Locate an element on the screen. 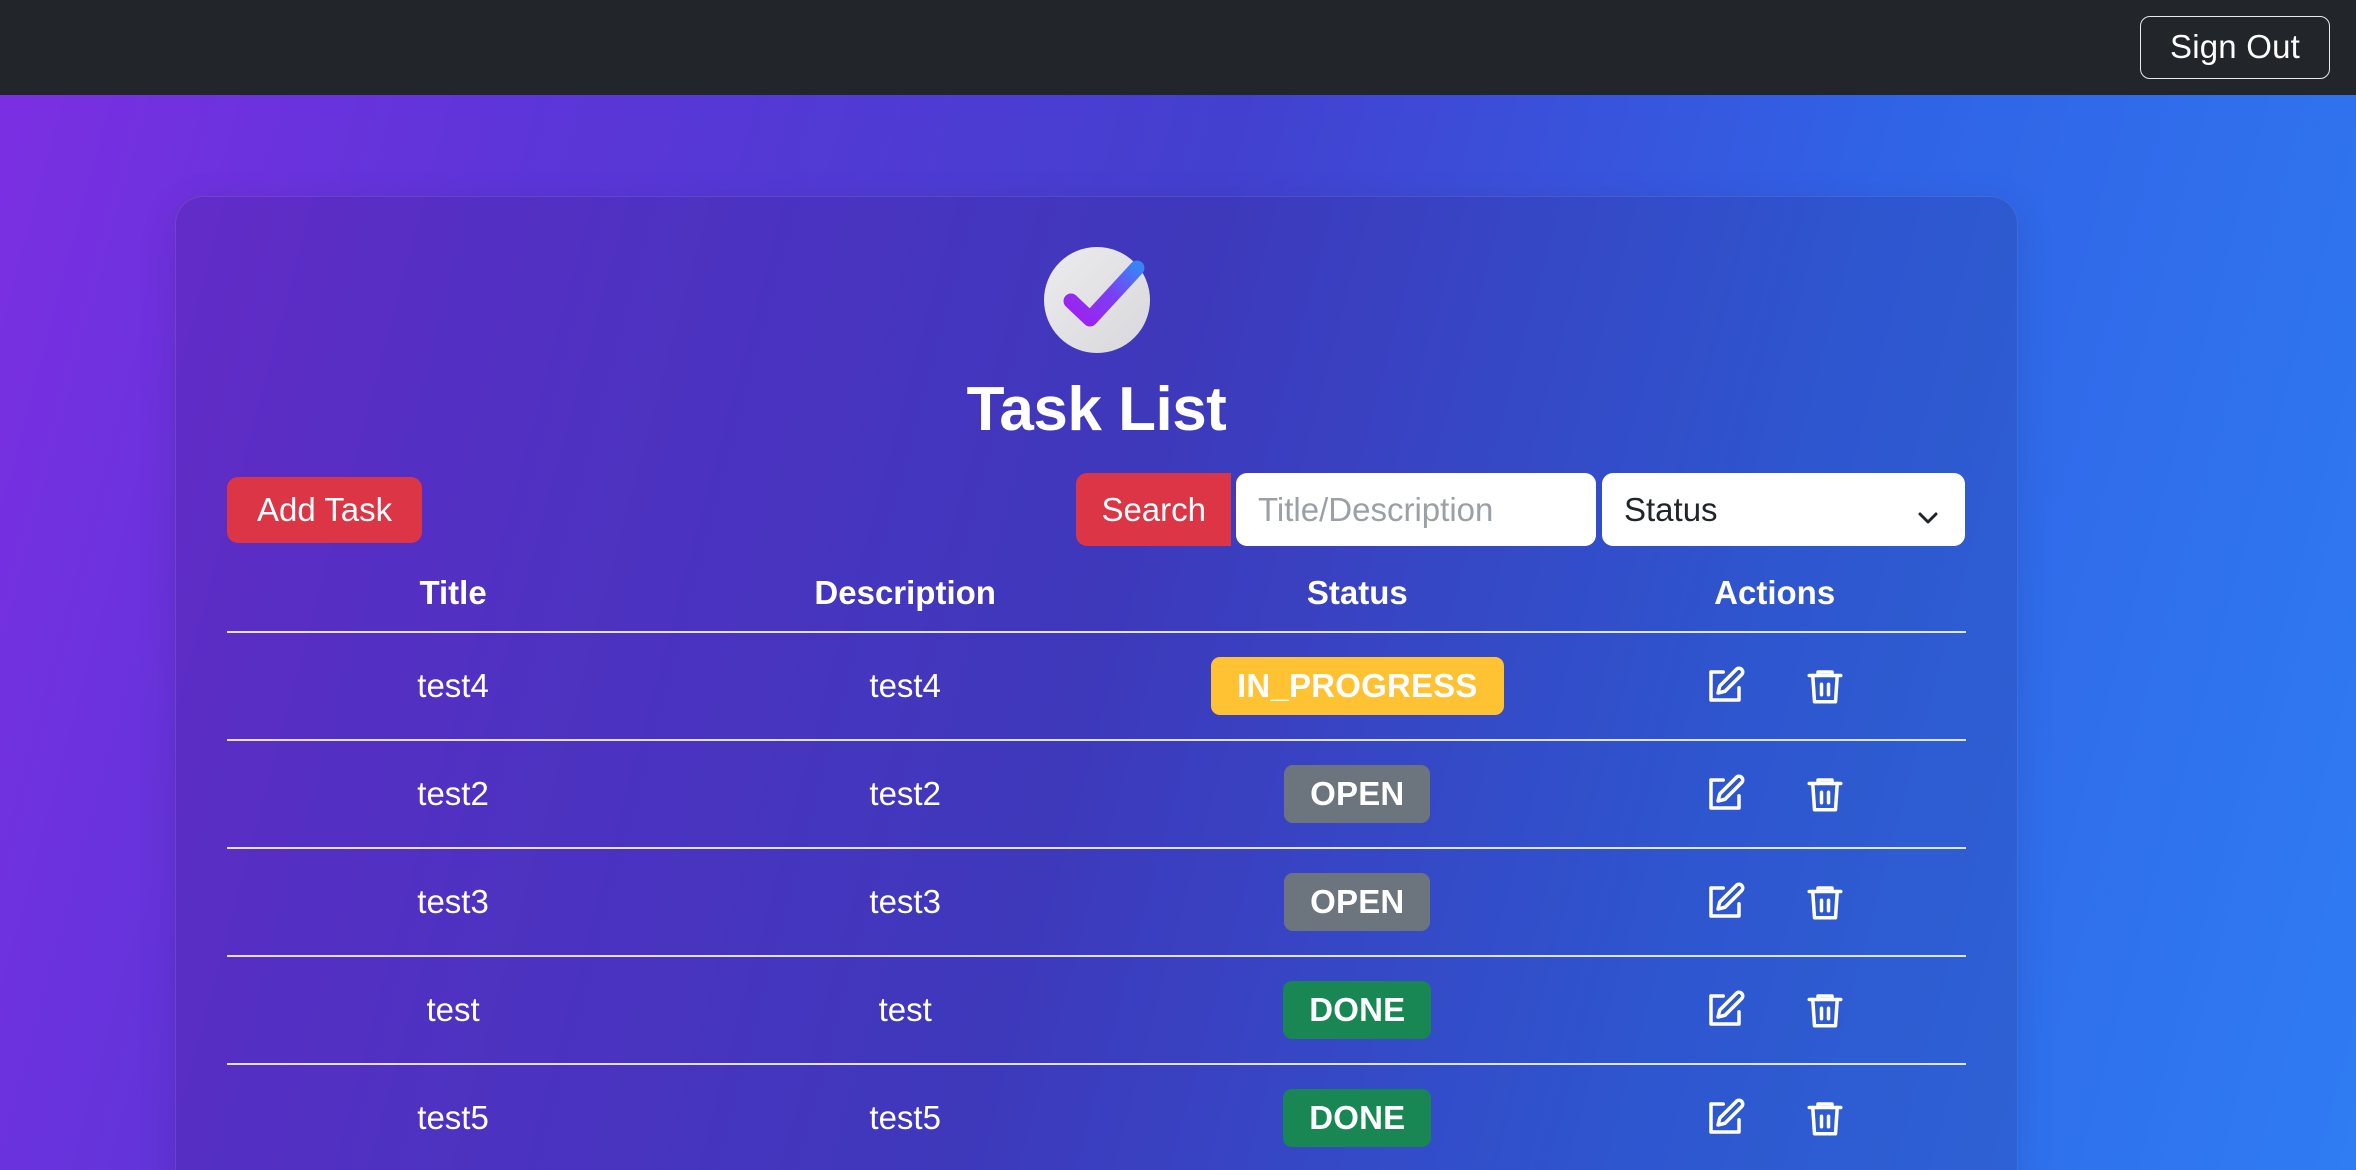 This screenshot has width=2356, height=1170. table-row: test test DONE is located at coordinates (1096, 1010).